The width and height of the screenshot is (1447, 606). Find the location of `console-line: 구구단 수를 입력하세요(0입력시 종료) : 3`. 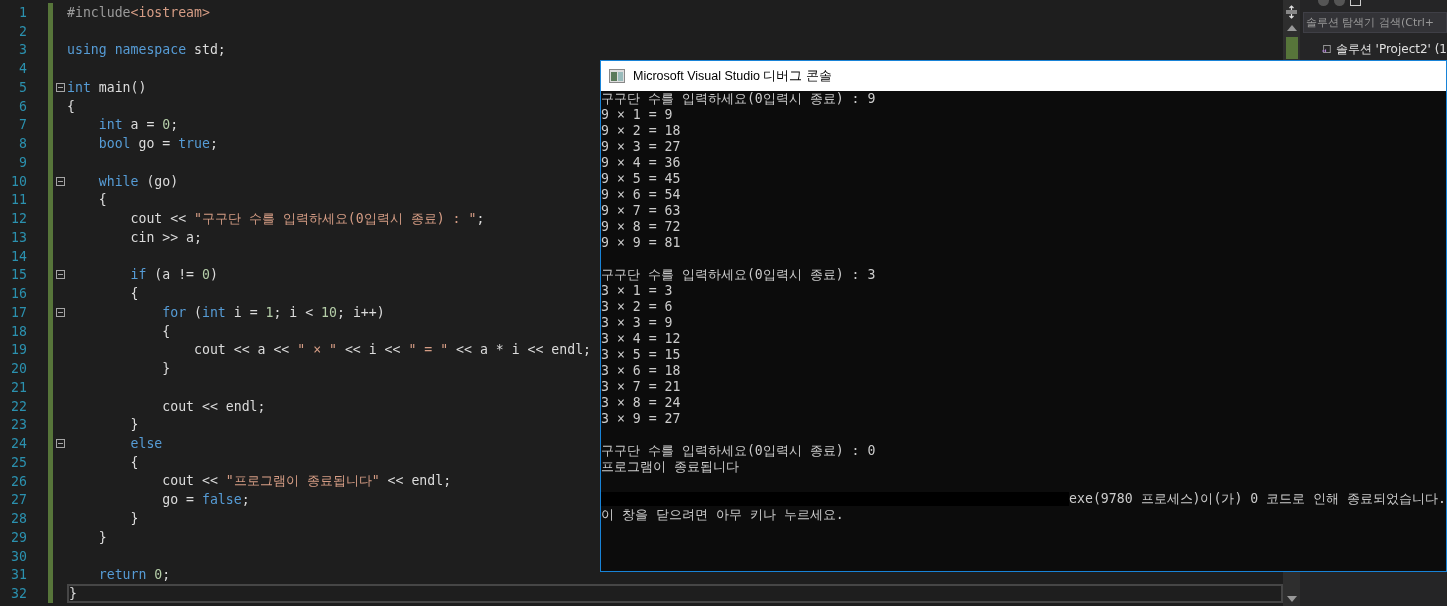

console-line: 구구단 수를 입력하세요(0입력시 종료) : 3 is located at coordinates (738, 275).